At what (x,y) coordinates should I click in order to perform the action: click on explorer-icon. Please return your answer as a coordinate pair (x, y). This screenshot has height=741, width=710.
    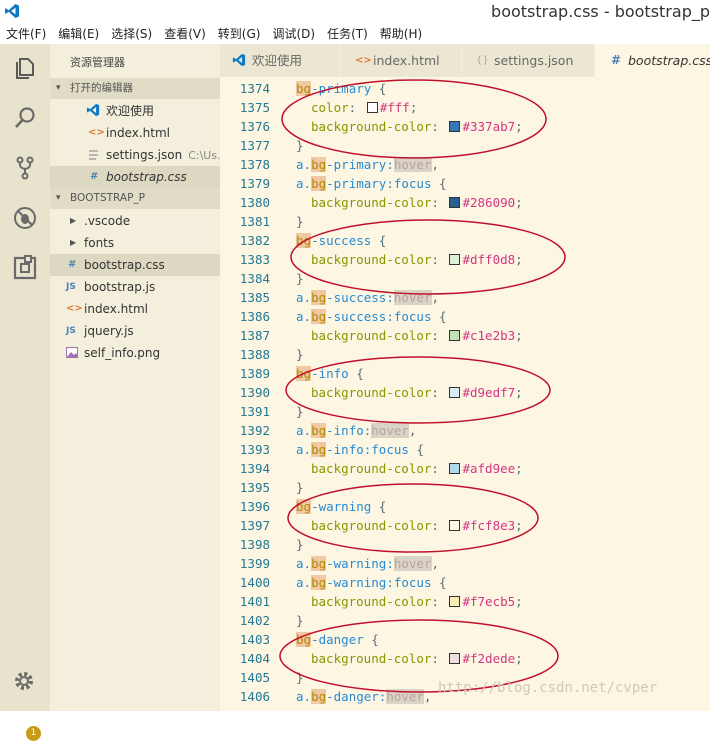
    Looking at the image, I should click on (25, 68).